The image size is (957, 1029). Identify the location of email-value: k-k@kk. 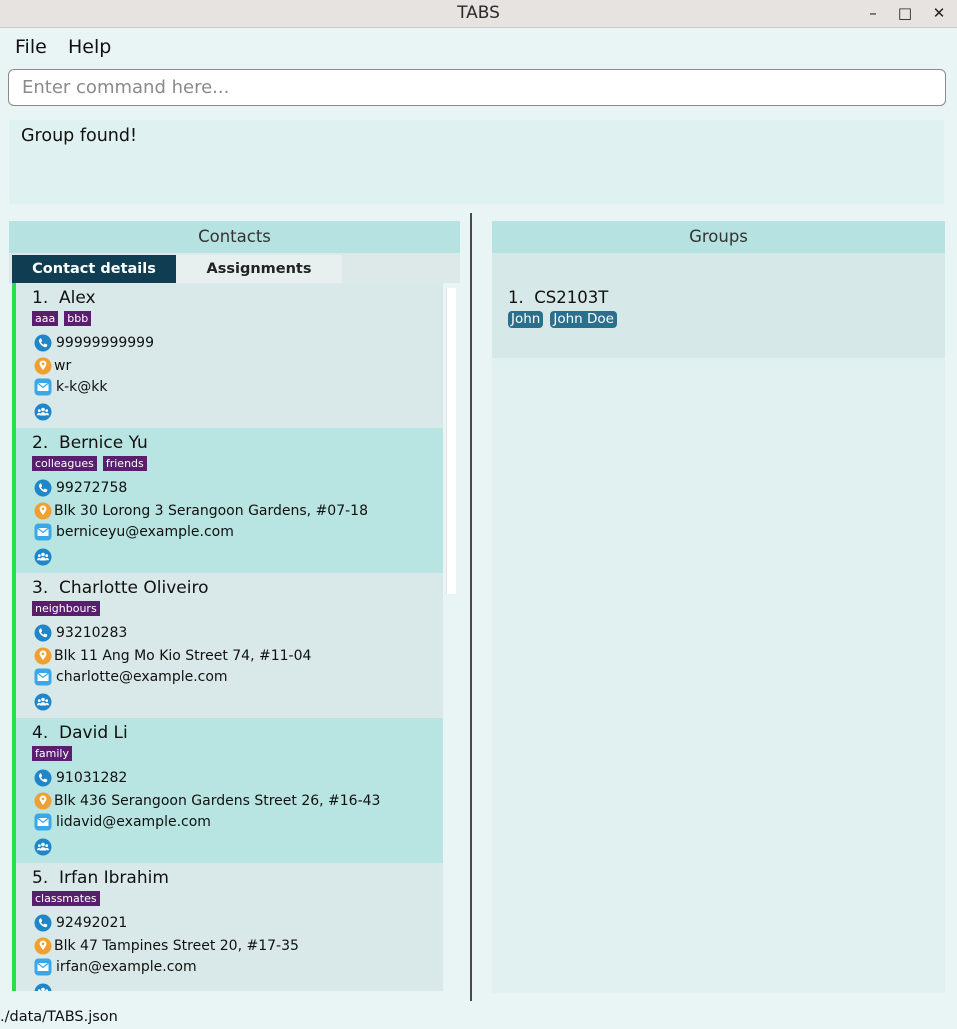
(82, 387).